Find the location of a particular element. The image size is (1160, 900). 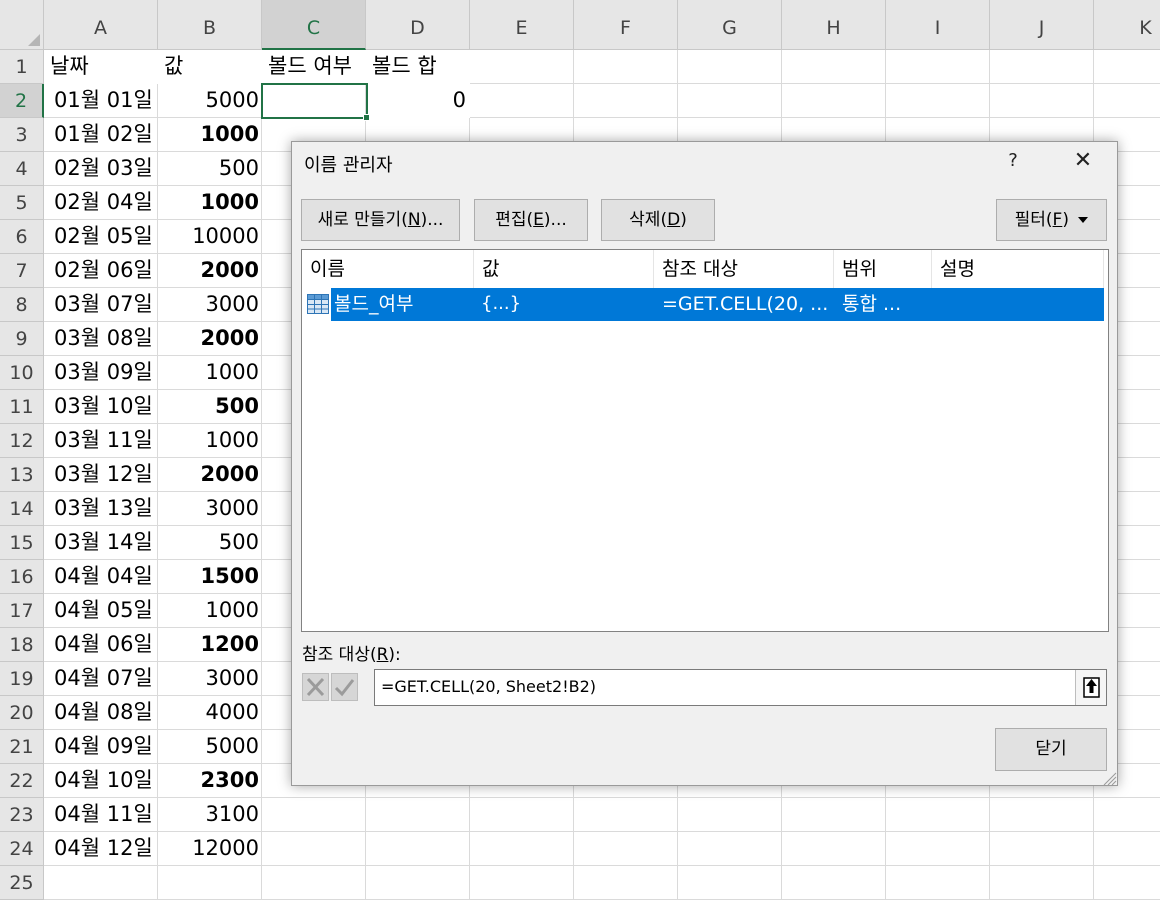

date-cell: 02월 05일 is located at coordinates (101, 237).